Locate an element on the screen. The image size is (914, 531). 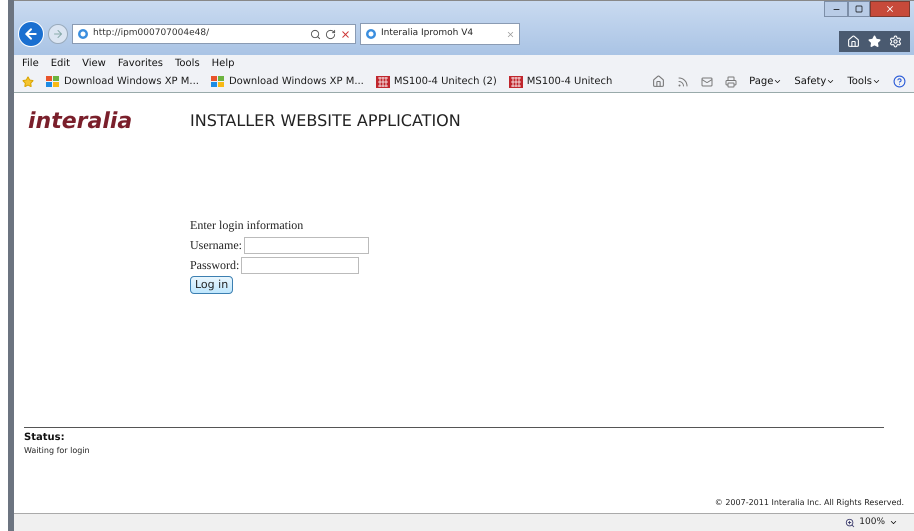
zoom-icon is located at coordinates (850, 523).